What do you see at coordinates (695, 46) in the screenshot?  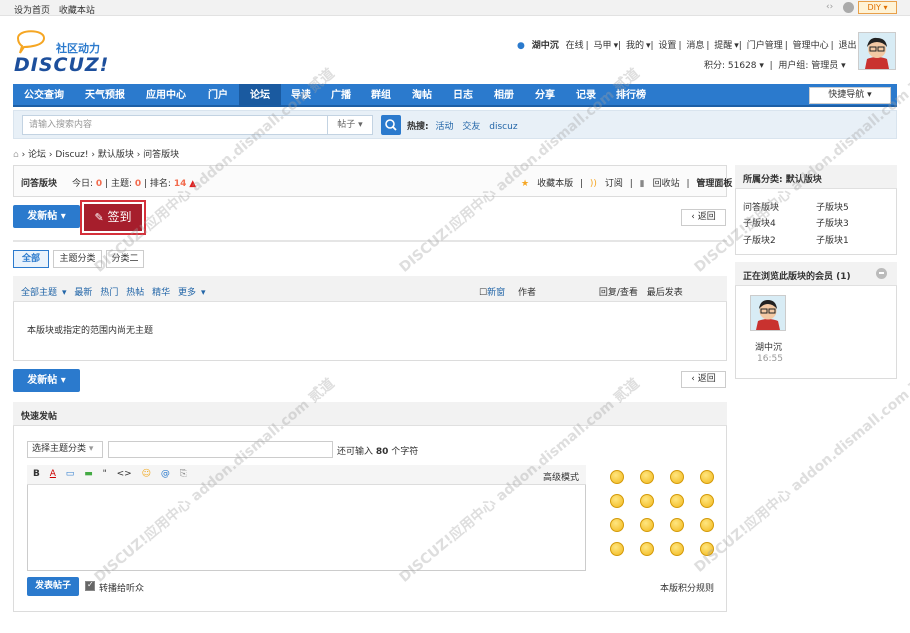 I see `messages-link: 消息` at bounding box center [695, 46].